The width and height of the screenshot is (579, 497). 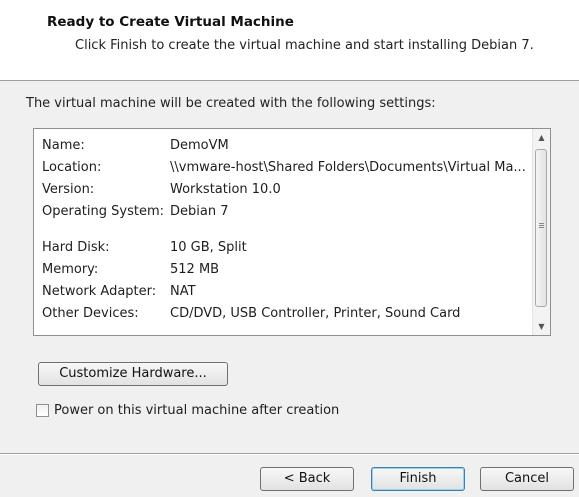 I want to click on back-button: < Back, so click(x=307, y=479).